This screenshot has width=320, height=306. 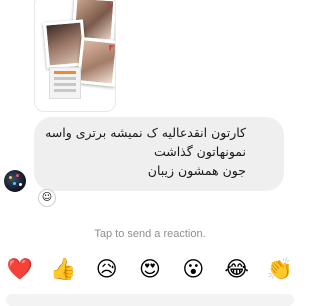 I want to click on shared-image-message: ۱ ۳, so click(x=75, y=56).